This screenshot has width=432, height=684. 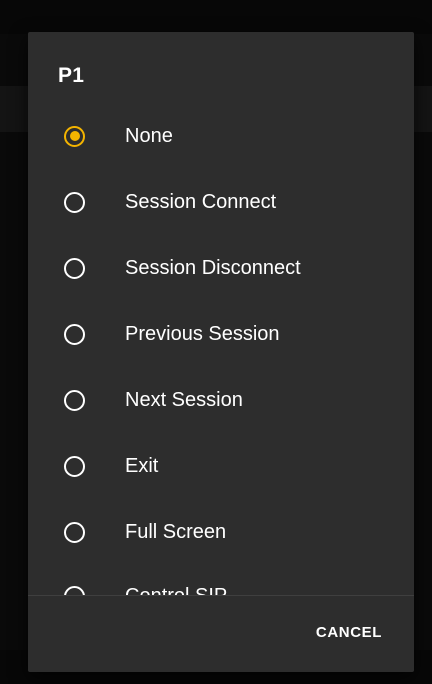 I want to click on option-session-connect: Session Connect, so click(x=221, y=202).